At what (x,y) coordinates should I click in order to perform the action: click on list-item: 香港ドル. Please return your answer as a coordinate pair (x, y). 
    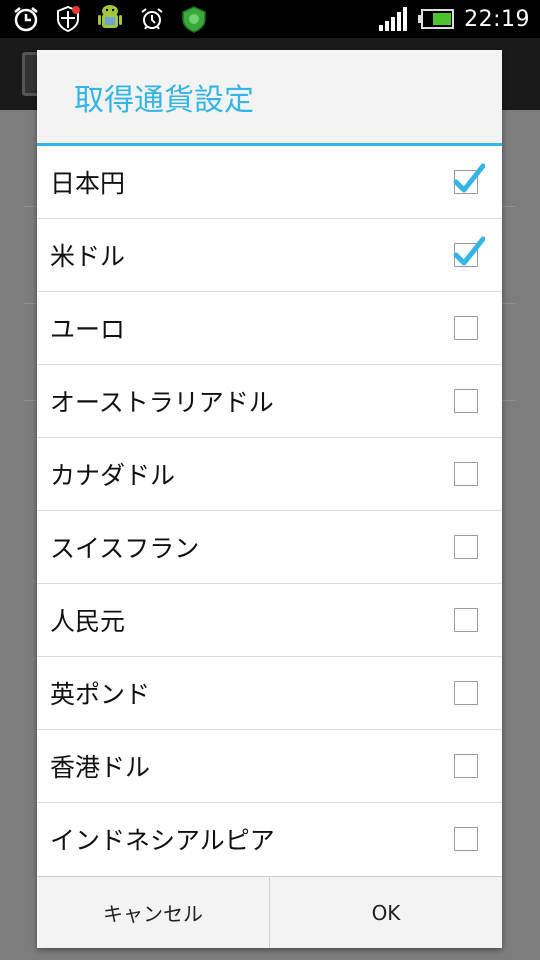
    Looking at the image, I should click on (269, 766).